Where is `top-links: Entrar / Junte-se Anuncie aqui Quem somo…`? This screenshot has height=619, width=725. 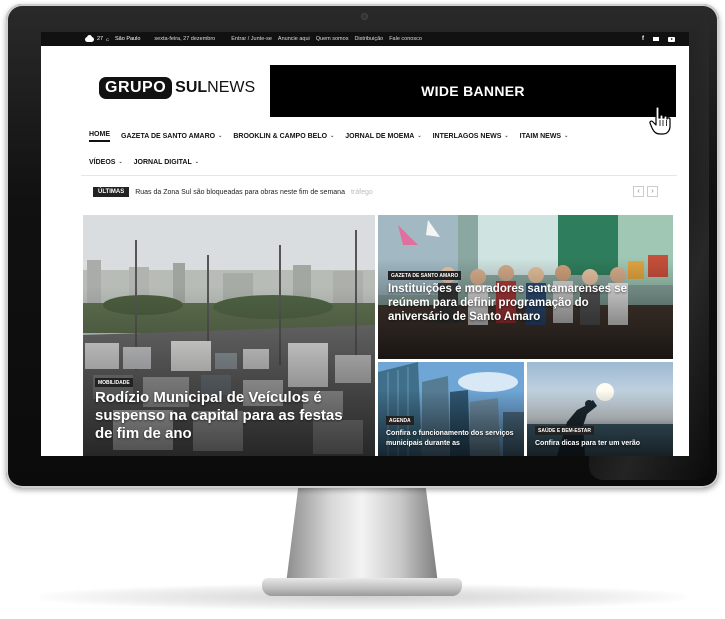 top-links: Entrar / Junte-se Anuncie aqui Quem somo… is located at coordinates (326, 39).